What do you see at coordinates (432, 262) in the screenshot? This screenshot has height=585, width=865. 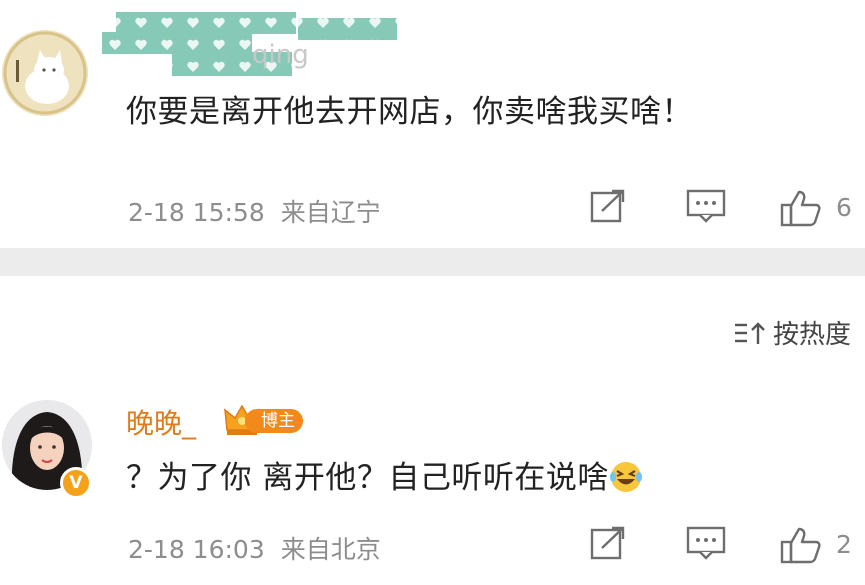 I see `section-divider` at bounding box center [432, 262].